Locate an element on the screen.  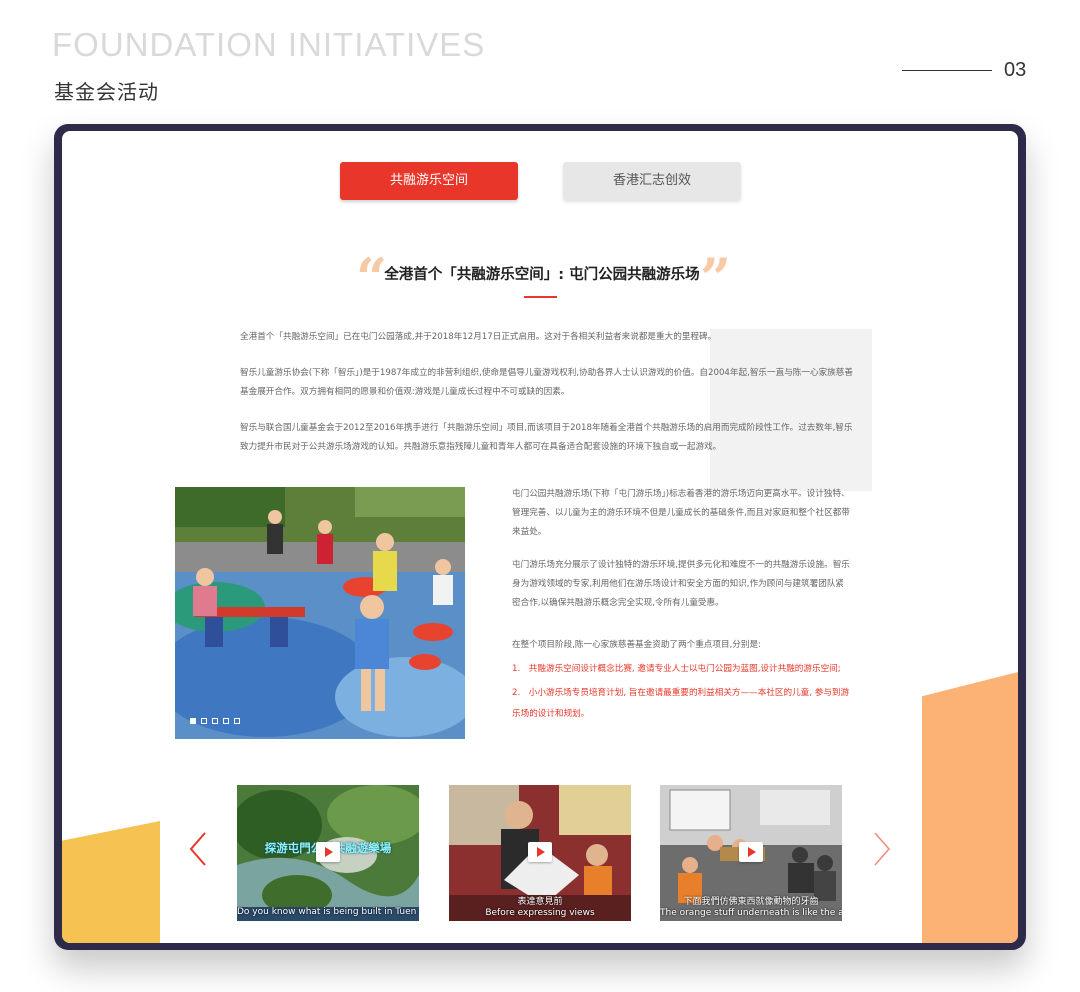
article-title: 全港首个「共融游乐空间」: 屯门公园共融游乐场 is located at coordinates (542, 275).